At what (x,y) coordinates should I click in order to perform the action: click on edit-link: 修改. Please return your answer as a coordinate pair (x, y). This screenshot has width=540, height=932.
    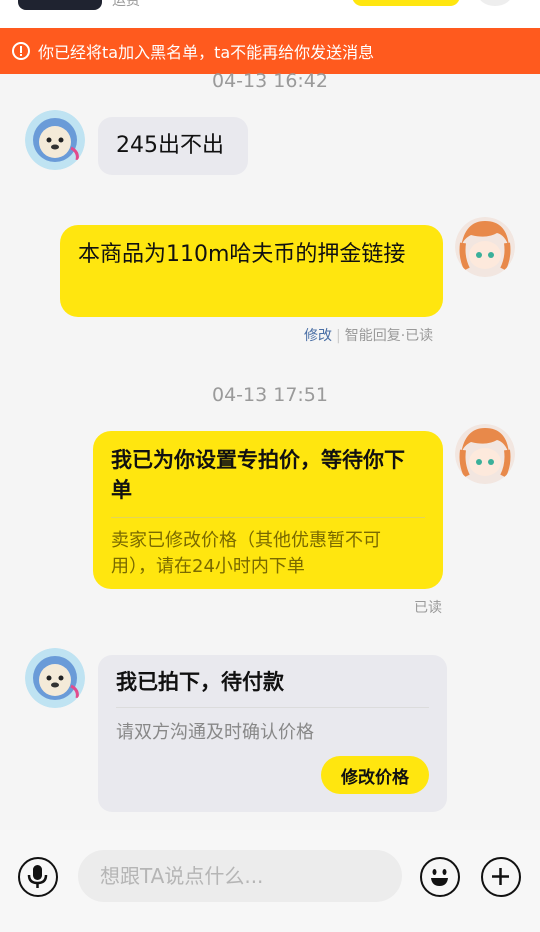
    Looking at the image, I should click on (318, 336).